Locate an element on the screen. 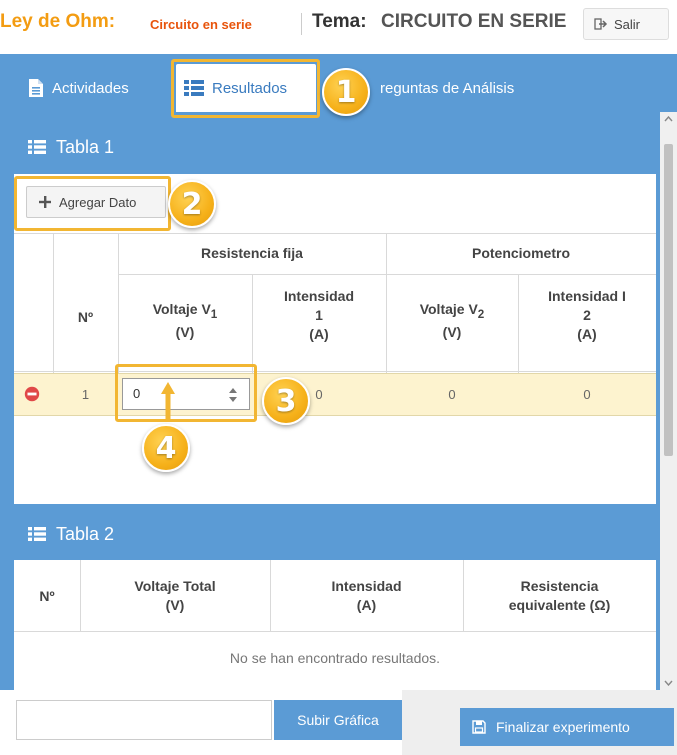 The image size is (677, 755). t2-col-voltaje: Voltaje Total (V) is located at coordinates (175, 595).